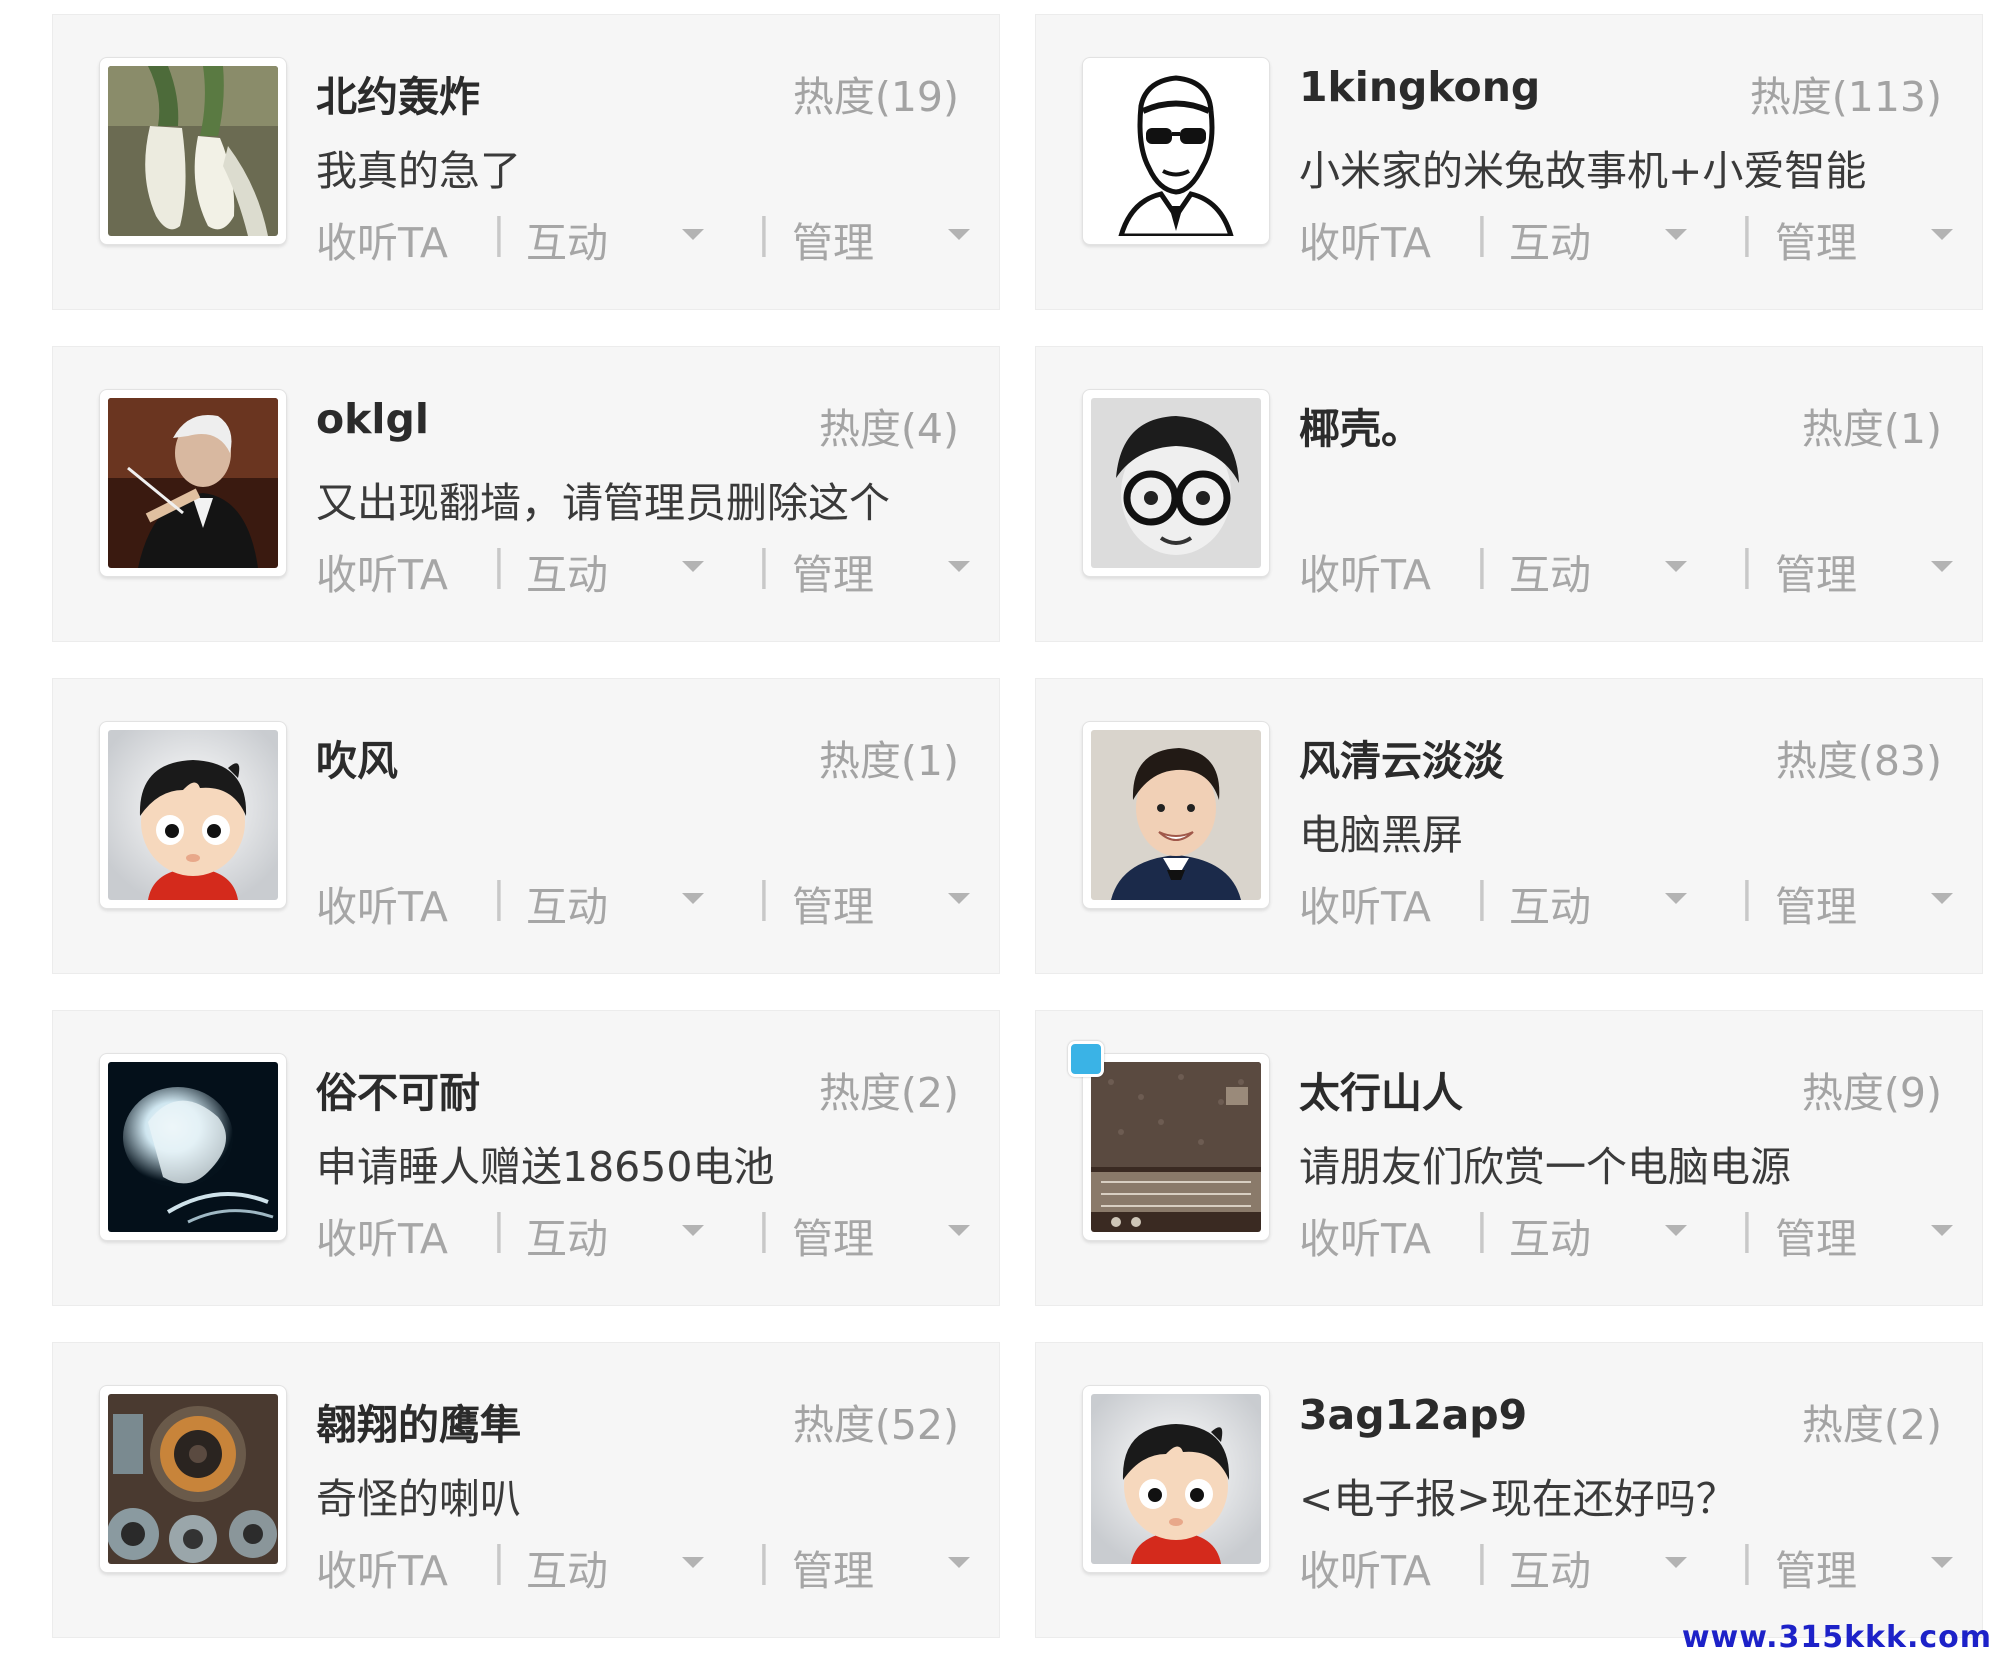 This screenshot has width=2000, height=1659. I want to click on latest-post-link: 申请睡人赠送18650电池, so click(545, 1163).